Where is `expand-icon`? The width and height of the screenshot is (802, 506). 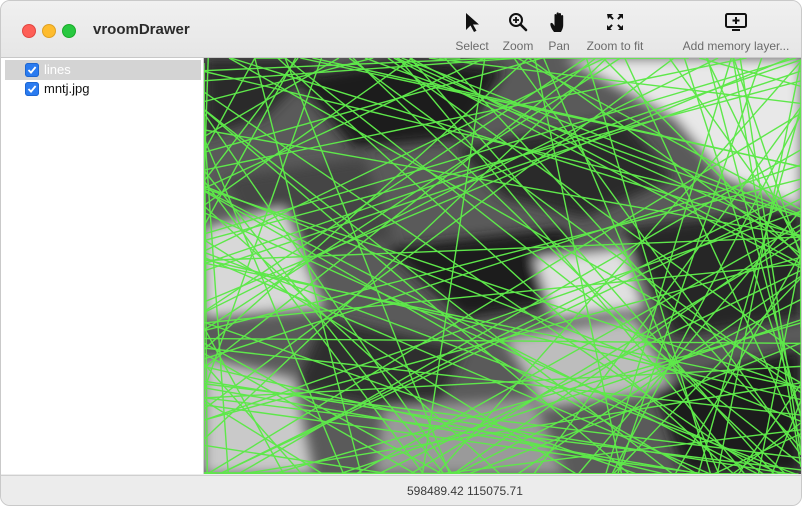 expand-icon is located at coordinates (615, 22).